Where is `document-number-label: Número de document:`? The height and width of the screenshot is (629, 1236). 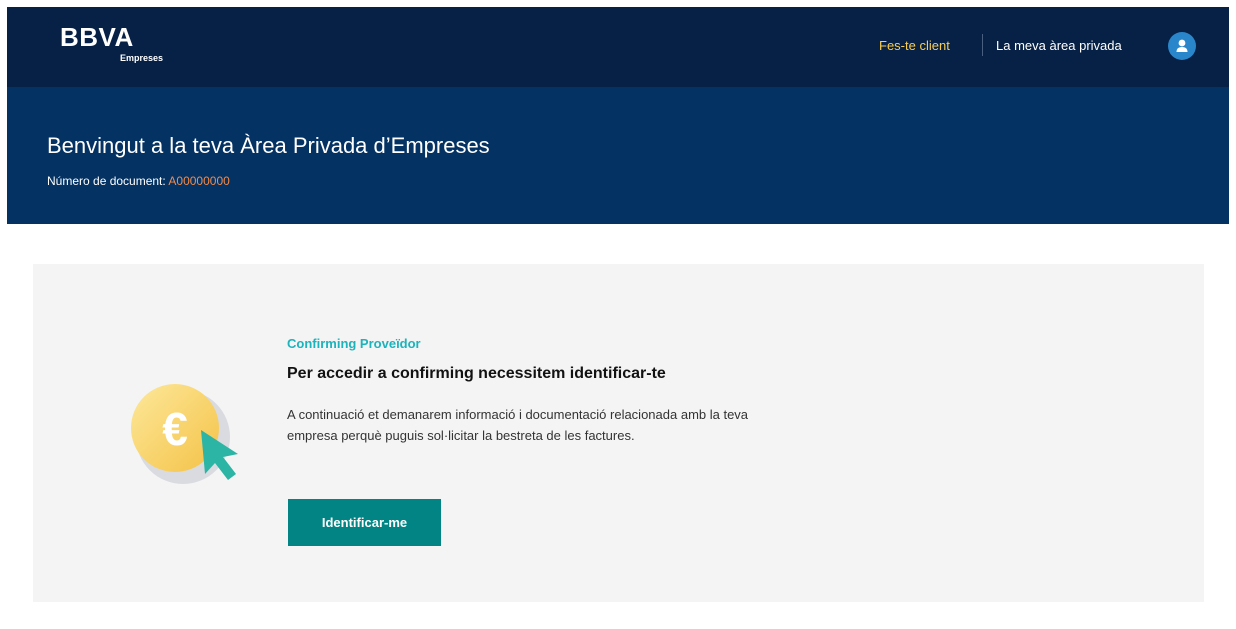 document-number-label: Número de document: is located at coordinates (106, 181).